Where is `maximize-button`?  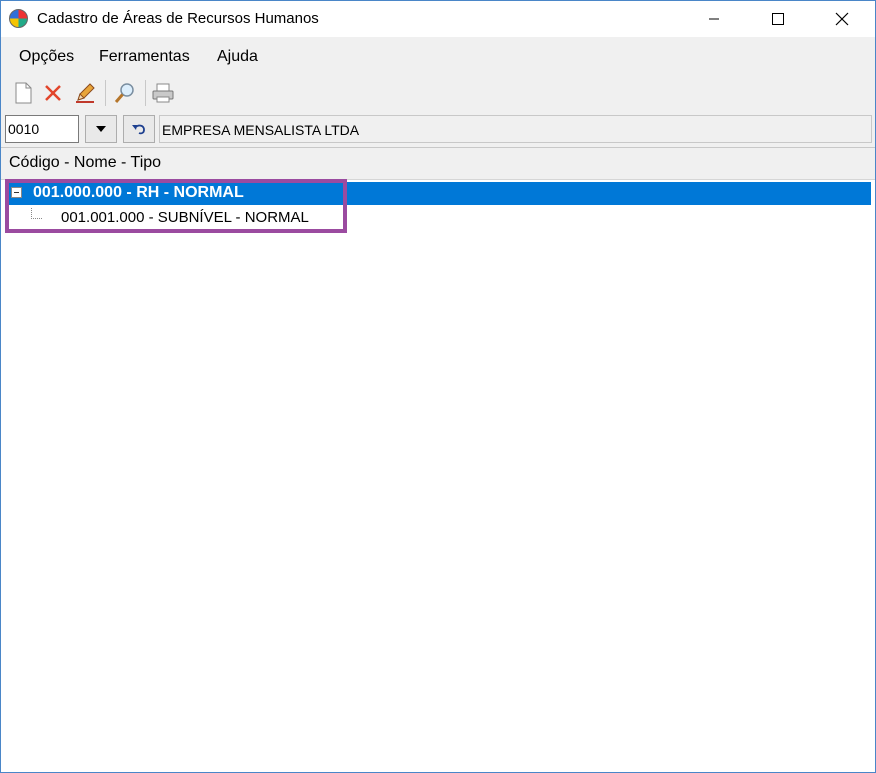
maximize-button is located at coordinates (778, 19).